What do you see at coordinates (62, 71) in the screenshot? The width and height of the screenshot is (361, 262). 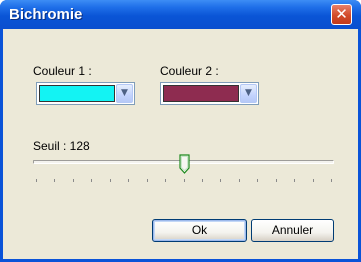 I see `color1-label: Couleur 1 :` at bounding box center [62, 71].